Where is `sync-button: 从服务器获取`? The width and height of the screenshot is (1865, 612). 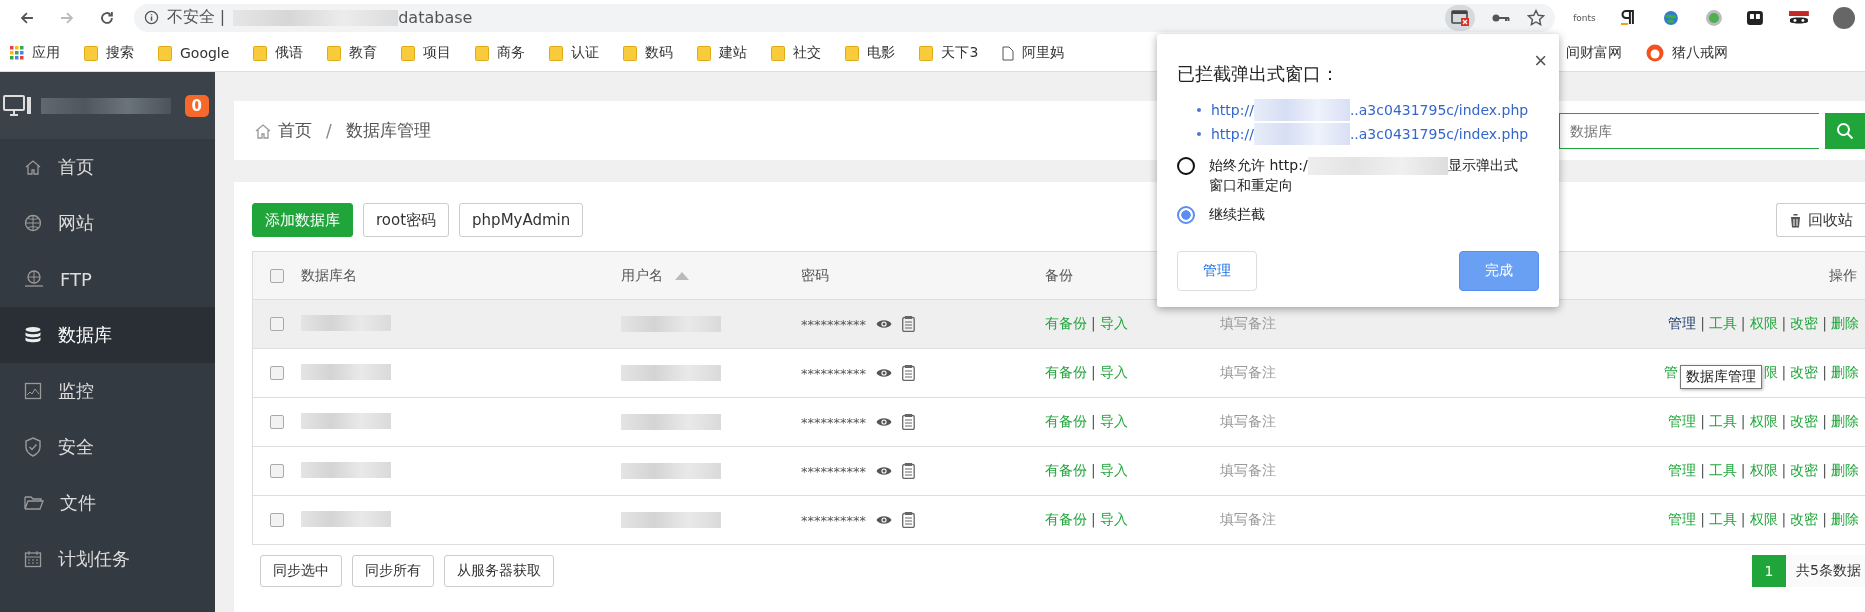
sync-button: 从服务器获取 is located at coordinates (499, 571).